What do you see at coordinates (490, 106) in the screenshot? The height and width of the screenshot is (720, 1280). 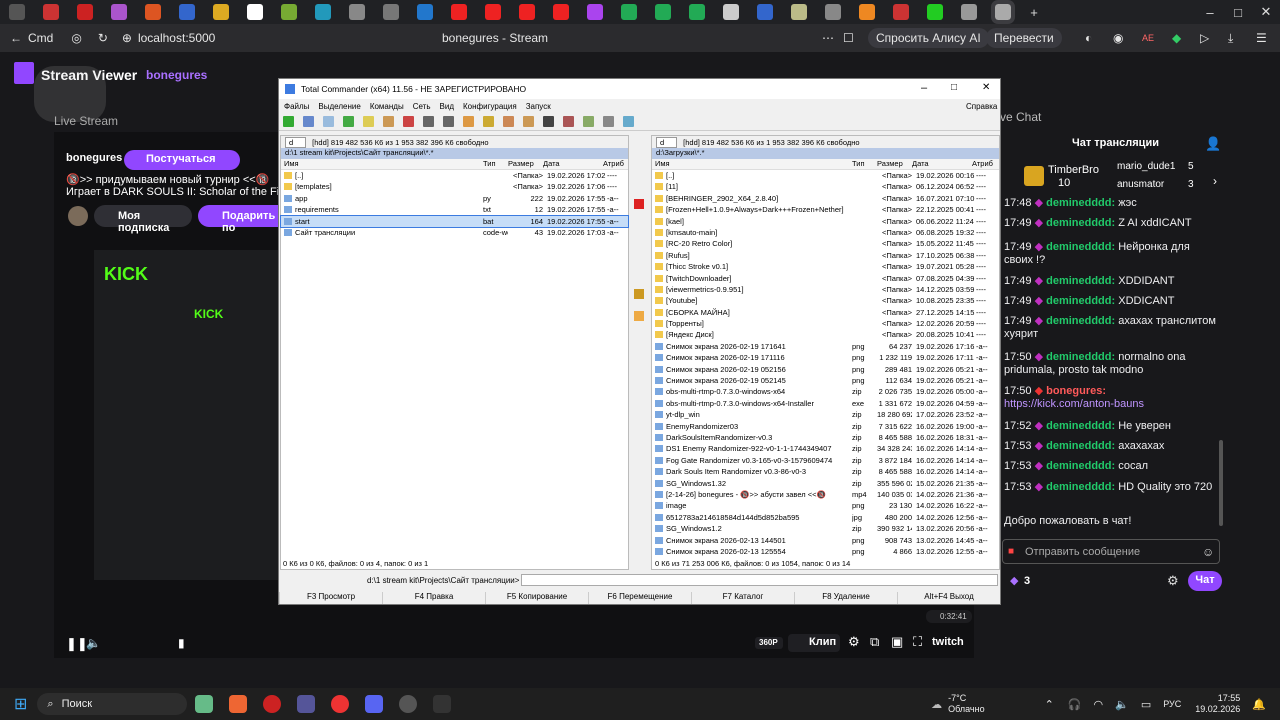 I see `menu-item: Конфигурация` at bounding box center [490, 106].